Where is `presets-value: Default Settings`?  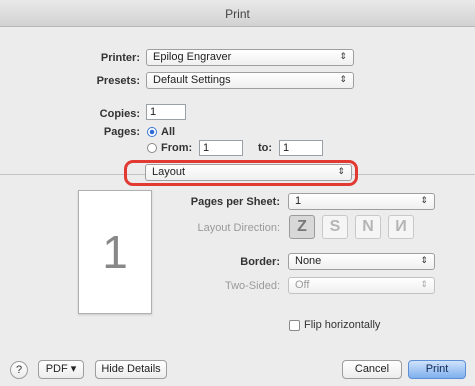 presets-value: Default Settings is located at coordinates (192, 80).